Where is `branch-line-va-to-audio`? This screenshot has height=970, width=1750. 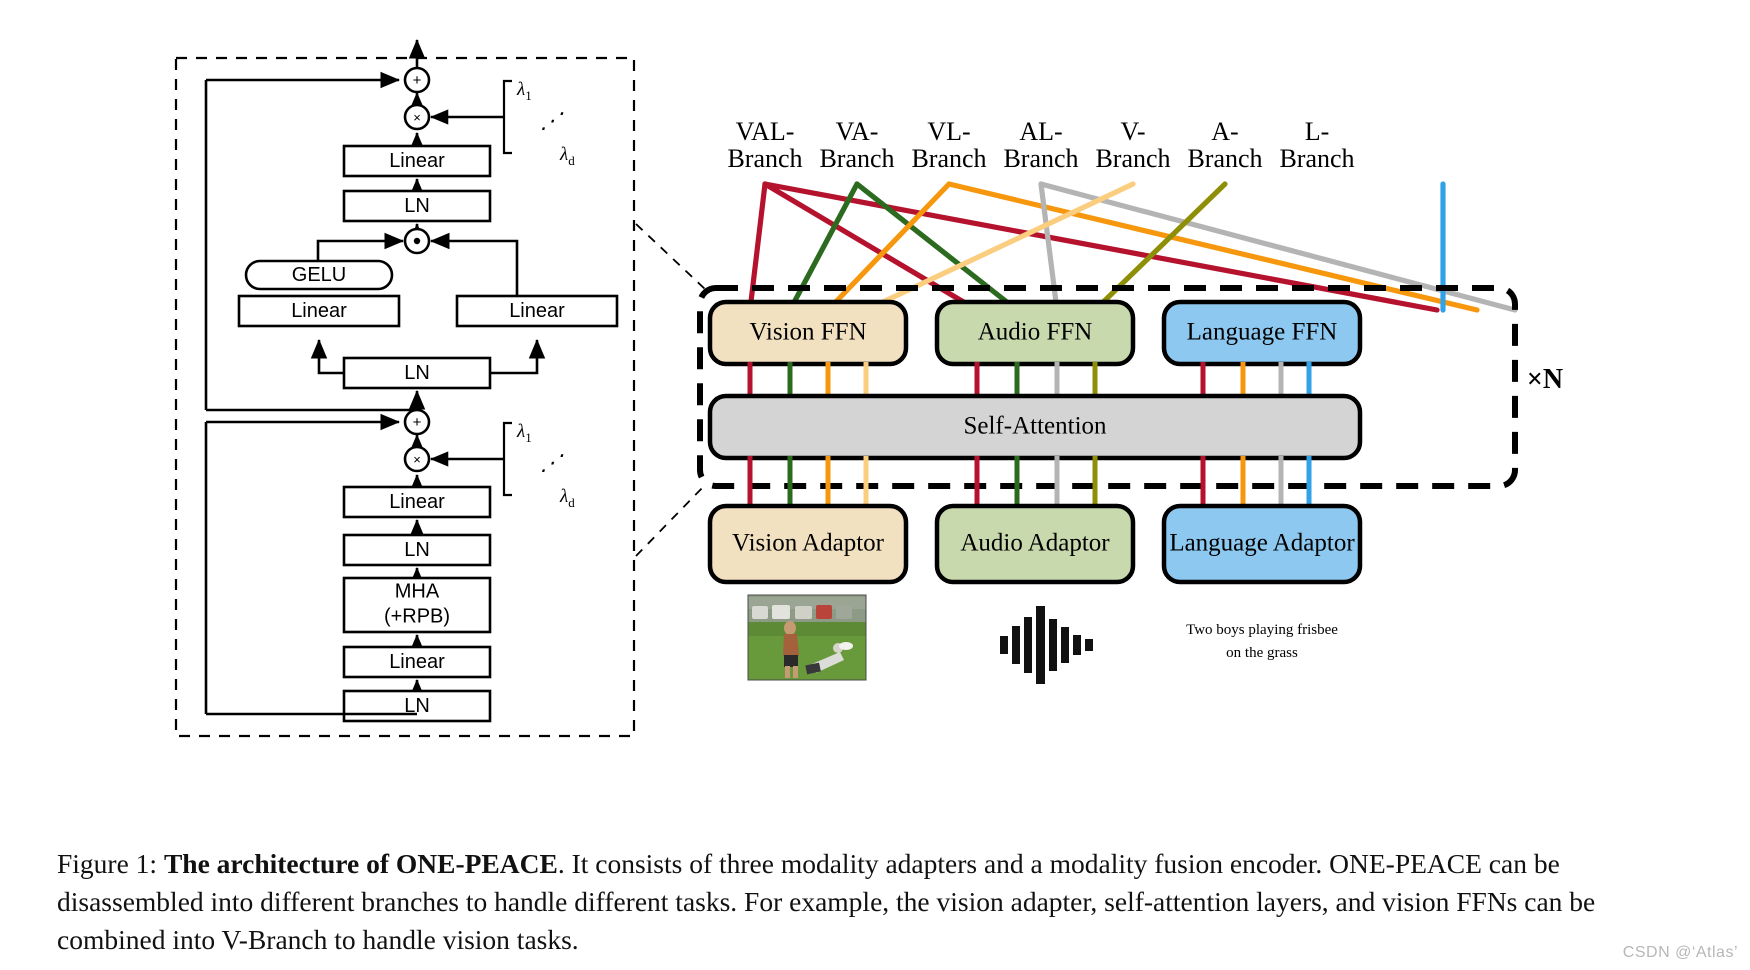 branch-line-va-to-audio is located at coordinates (937, 247).